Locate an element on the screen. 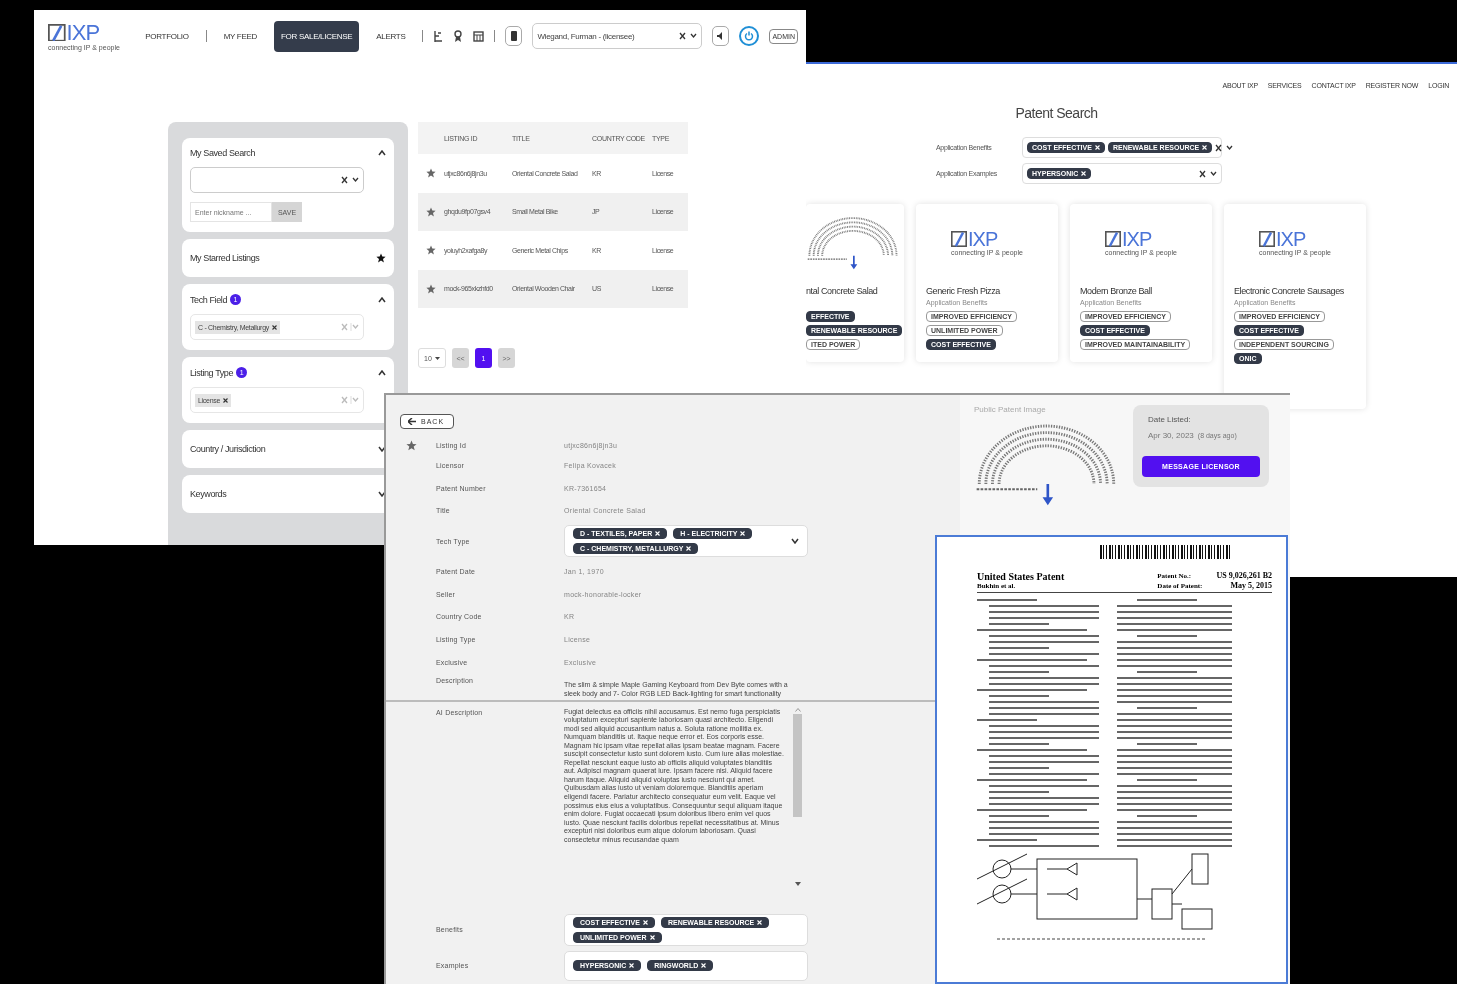 This screenshot has width=1457, height=984. phone-icon is located at coordinates (513, 36).